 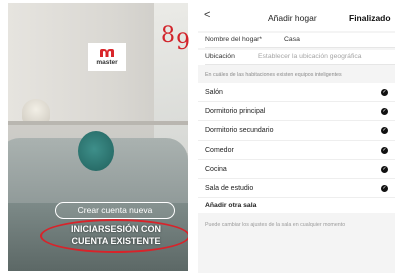 I want to click on room-label: Salón, so click(x=214, y=92).